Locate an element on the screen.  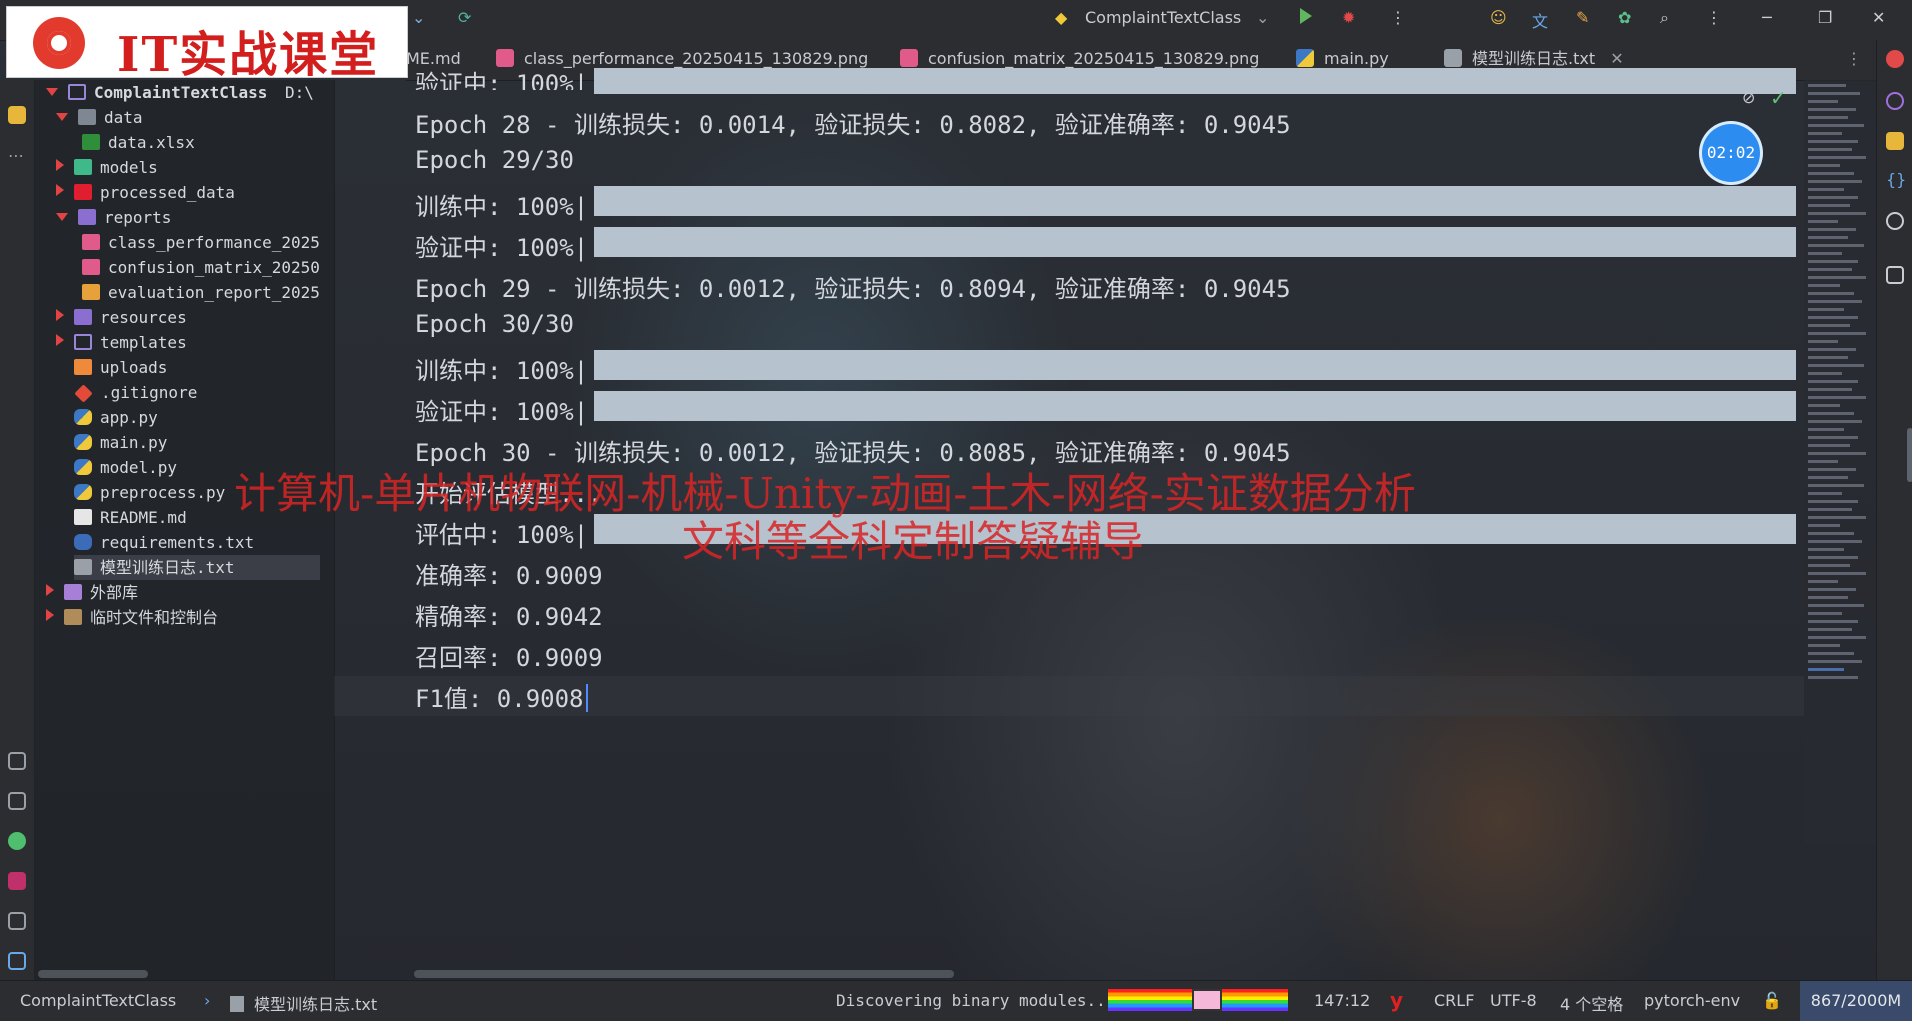
breadcrumb-project: ComplaintTextClass is located at coordinates (98, 1000).